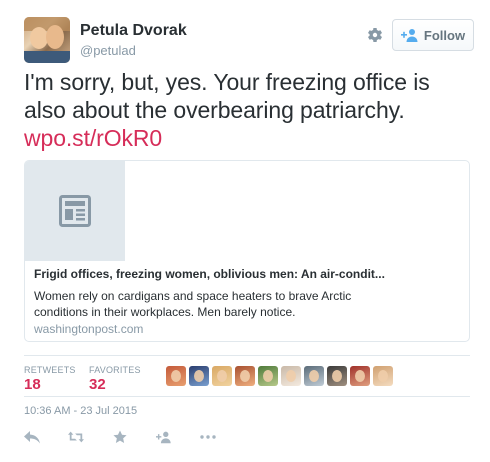  Describe the element at coordinates (93, 138) in the screenshot. I see `tweet-link: wpo.st/rOkR0` at that location.